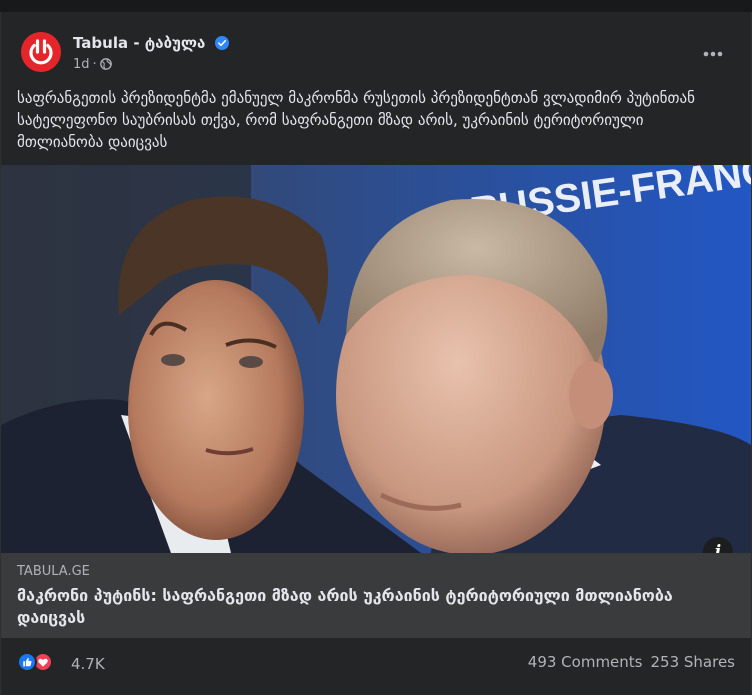 This screenshot has height=695, width=752. I want to click on like-reaction-icon, so click(27, 662).